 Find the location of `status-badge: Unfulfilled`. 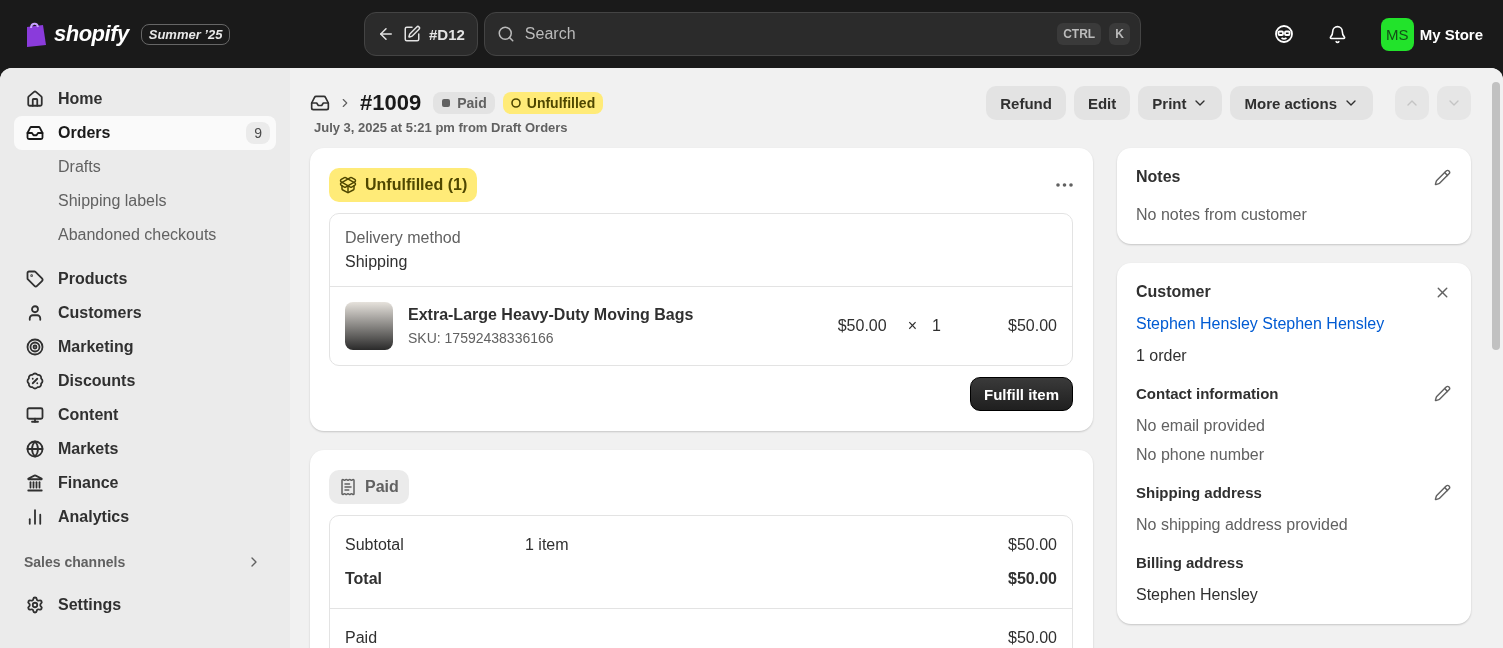

status-badge: Unfulfilled is located at coordinates (553, 103).